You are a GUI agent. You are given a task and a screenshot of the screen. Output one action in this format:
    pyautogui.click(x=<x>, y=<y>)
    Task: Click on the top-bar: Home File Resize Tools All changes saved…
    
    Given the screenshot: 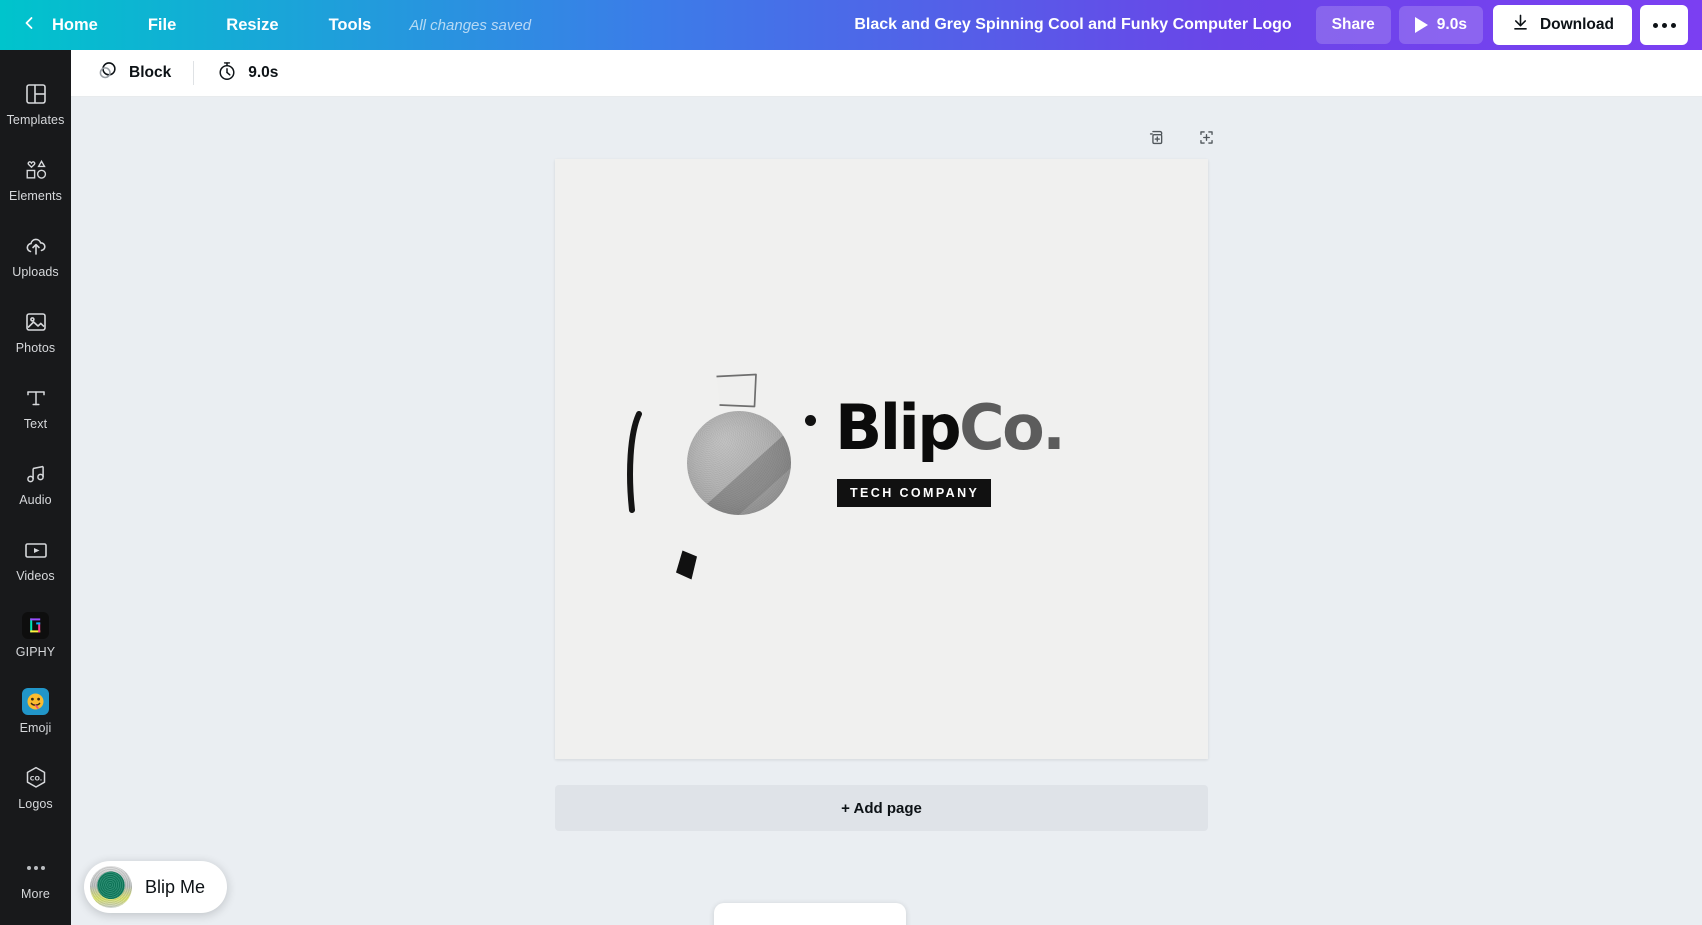 What is the action you would take?
    pyautogui.click(x=851, y=25)
    